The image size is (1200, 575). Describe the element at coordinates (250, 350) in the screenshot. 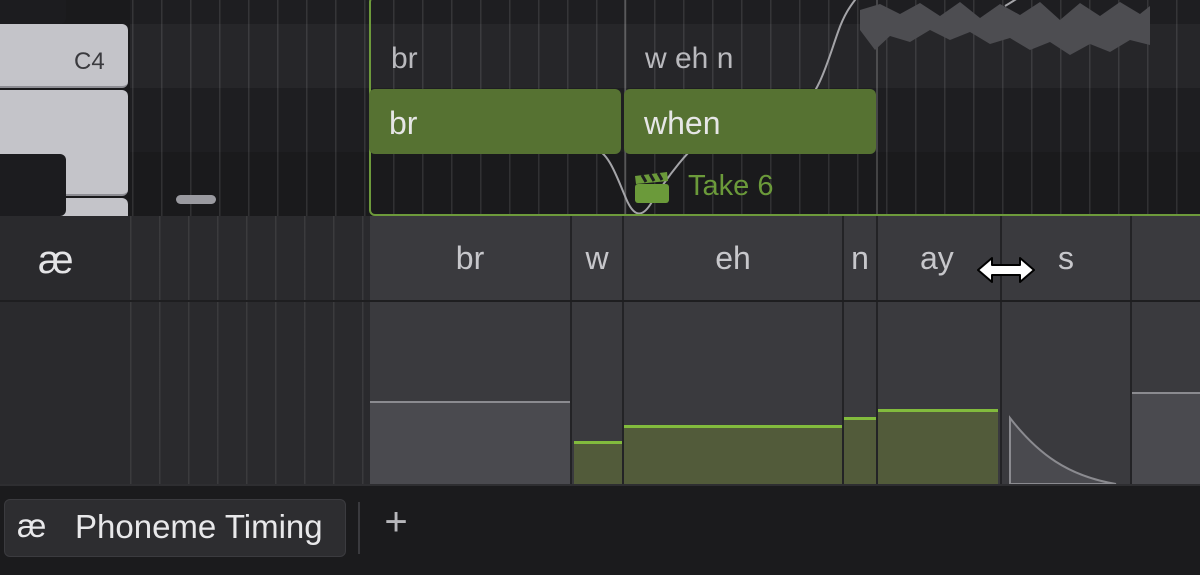

I see `time-grid` at that location.